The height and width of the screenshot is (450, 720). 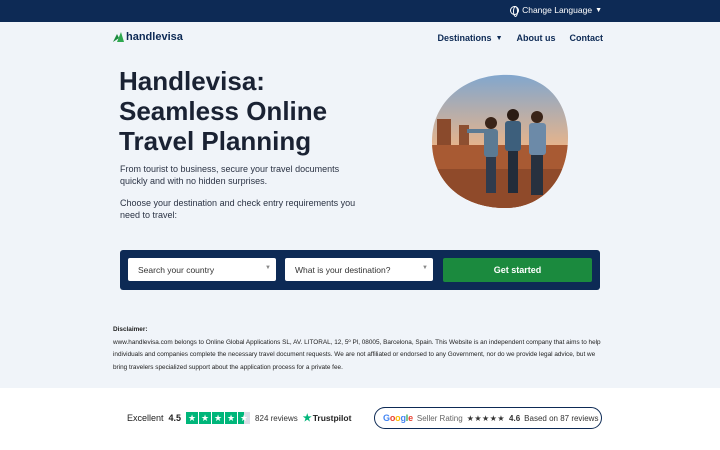 I want to click on google-rating-label: Seller Rating, so click(x=439, y=418).